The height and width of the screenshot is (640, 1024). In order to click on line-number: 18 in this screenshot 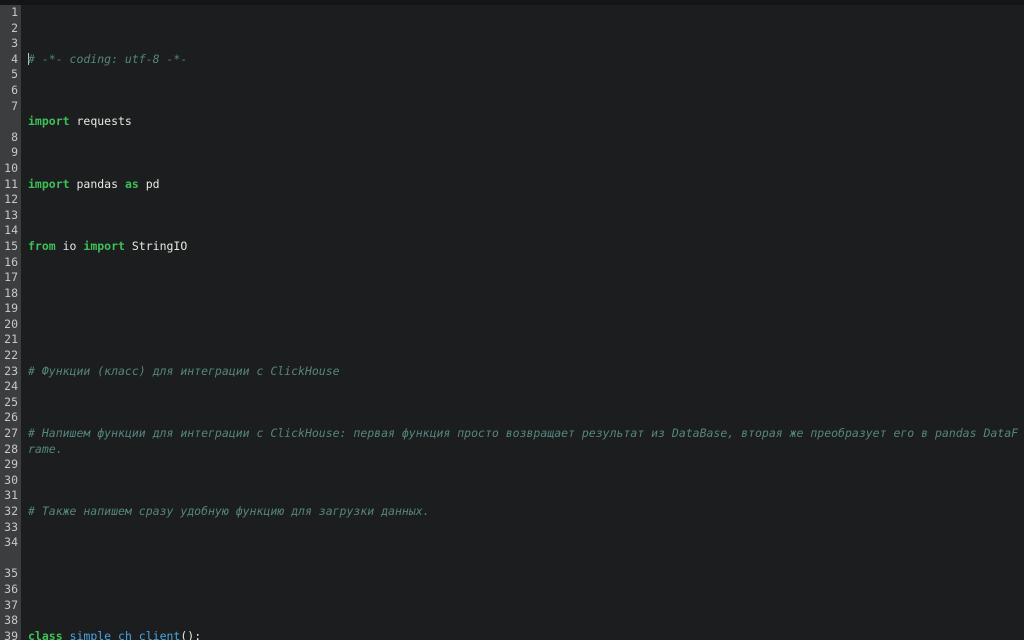, I will do `click(11, 292)`.